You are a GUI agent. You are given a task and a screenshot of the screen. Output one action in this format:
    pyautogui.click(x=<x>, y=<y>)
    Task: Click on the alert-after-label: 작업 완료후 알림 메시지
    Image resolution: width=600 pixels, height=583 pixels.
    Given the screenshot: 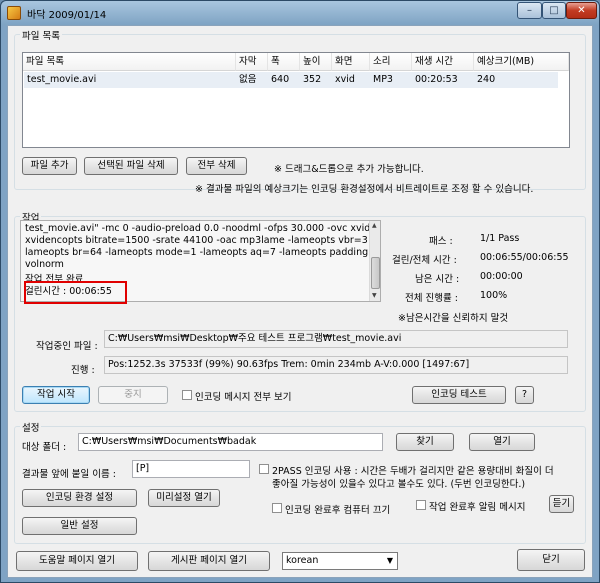 What is the action you would take?
    pyautogui.click(x=477, y=507)
    